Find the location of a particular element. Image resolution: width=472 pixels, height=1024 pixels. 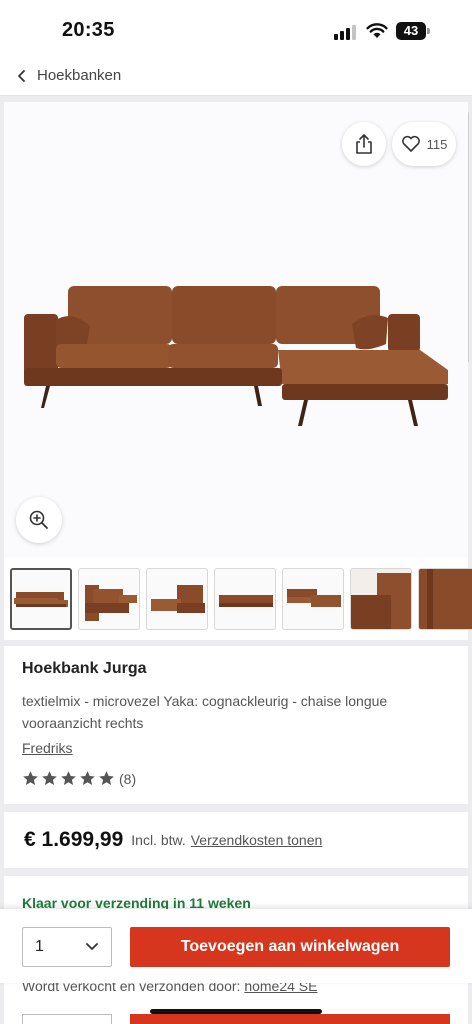

status-time: 20:35 is located at coordinates (88, 30).